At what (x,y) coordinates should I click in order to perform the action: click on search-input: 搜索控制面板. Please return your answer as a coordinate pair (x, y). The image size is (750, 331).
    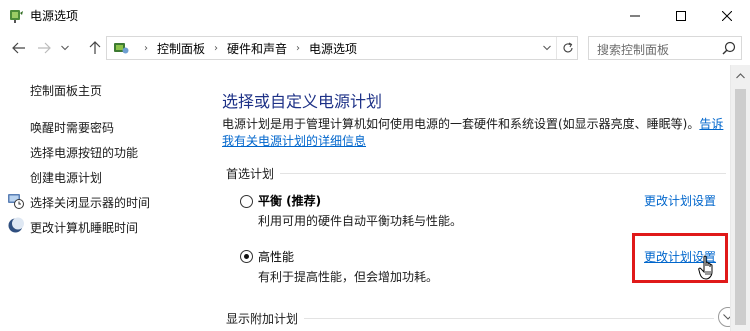
    Looking at the image, I should click on (665, 48).